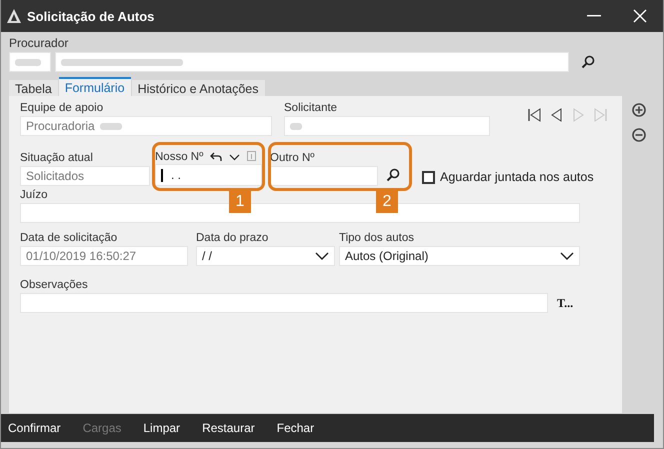  What do you see at coordinates (104, 256) in the screenshot?
I see `date-field: 01/10/2019 16:50:27` at bounding box center [104, 256].